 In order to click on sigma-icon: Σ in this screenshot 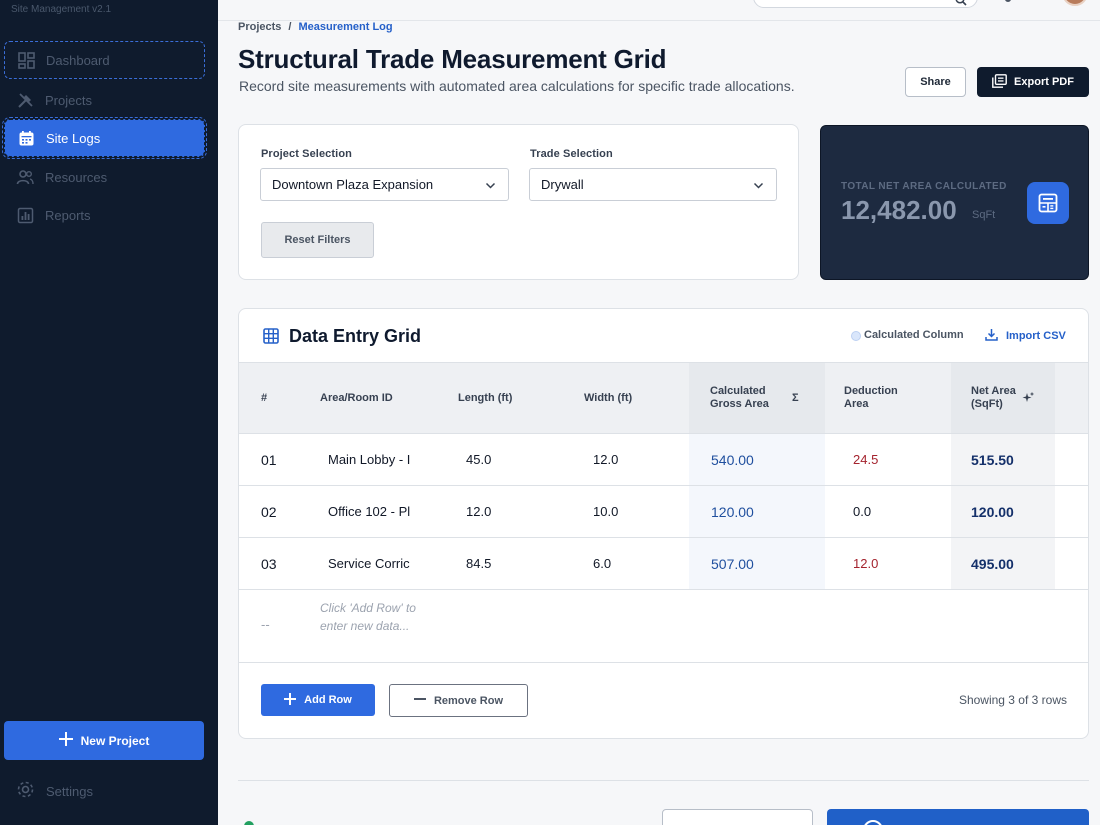, I will do `click(795, 397)`.